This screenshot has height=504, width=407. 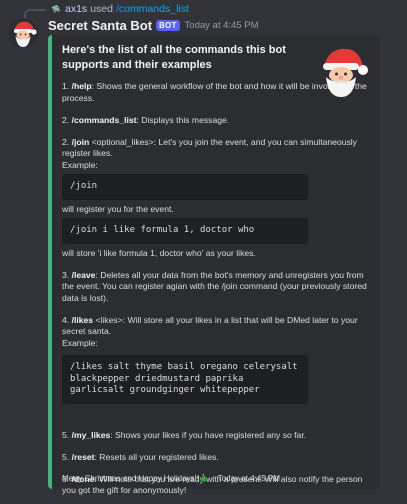 I want to click on message-header: Secret Santa Bot BOT Today at 4:45 PM, so click(x=153, y=25).